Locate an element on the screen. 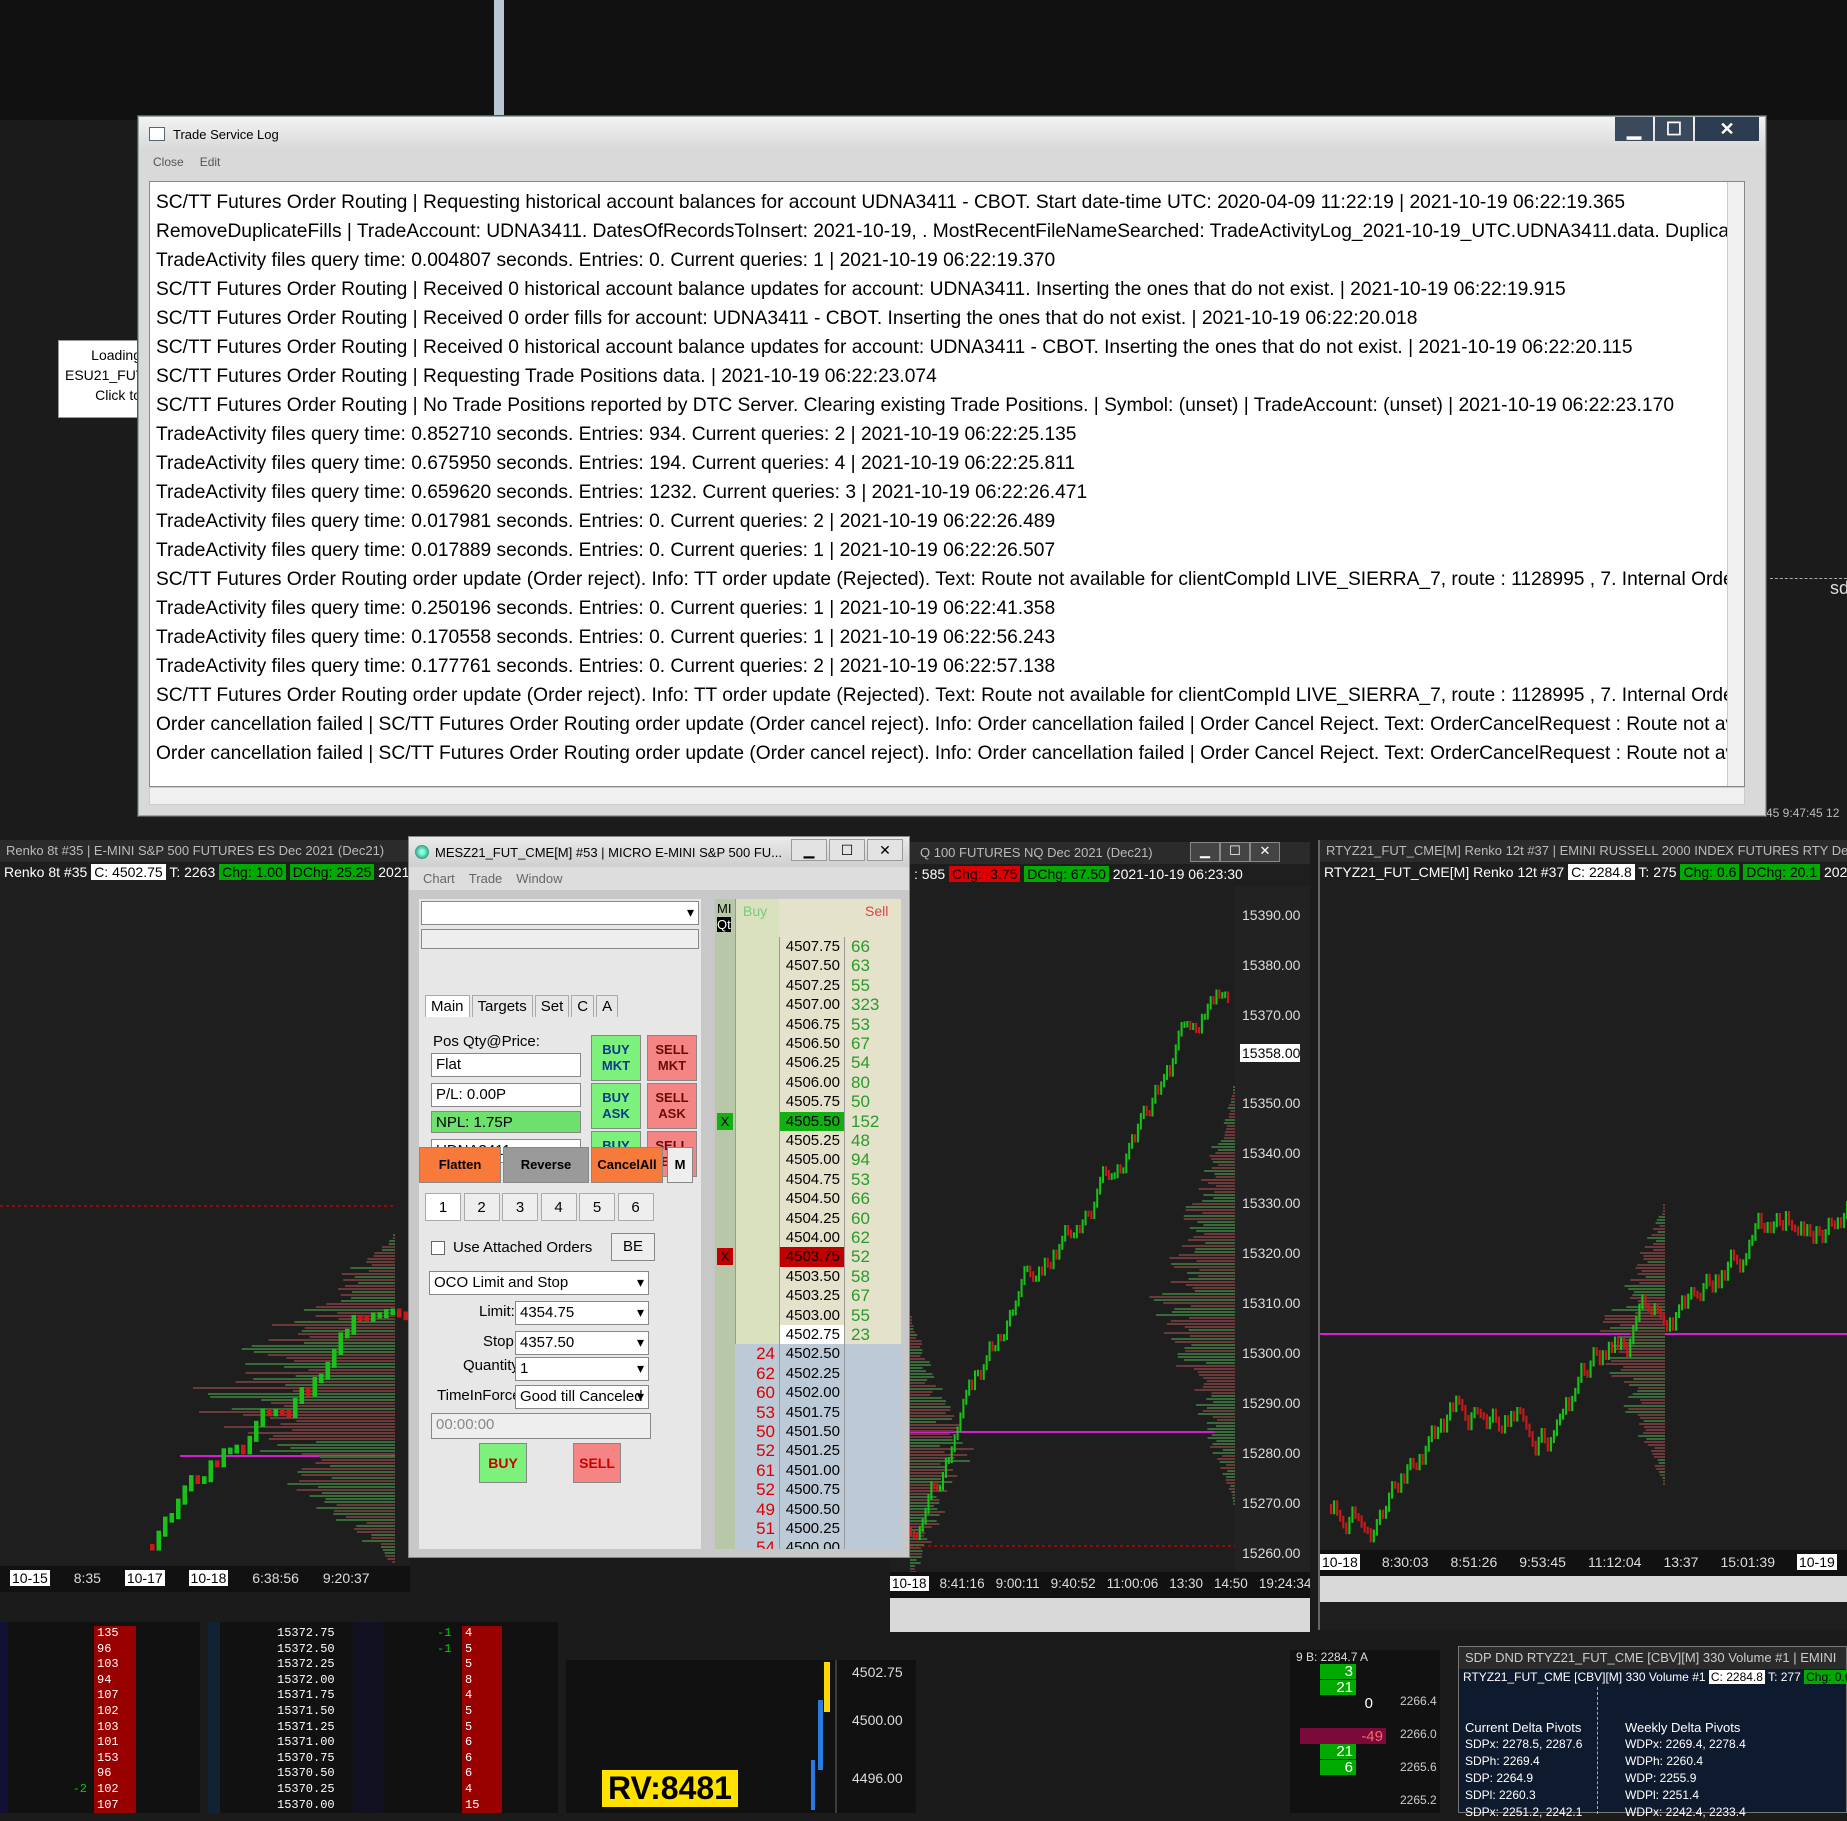  tab-targets: Targets is located at coordinates (502, 1006).